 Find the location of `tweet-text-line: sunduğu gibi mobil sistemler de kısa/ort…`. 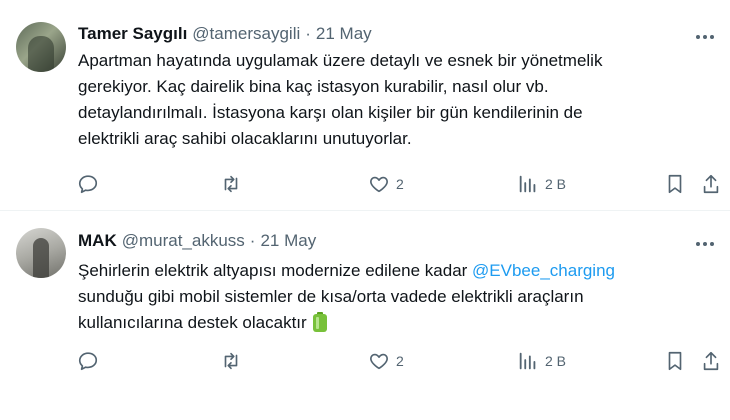

tweet-text-line: sunduğu gibi mobil sistemler de kısa/ort… is located at coordinates (331, 296).